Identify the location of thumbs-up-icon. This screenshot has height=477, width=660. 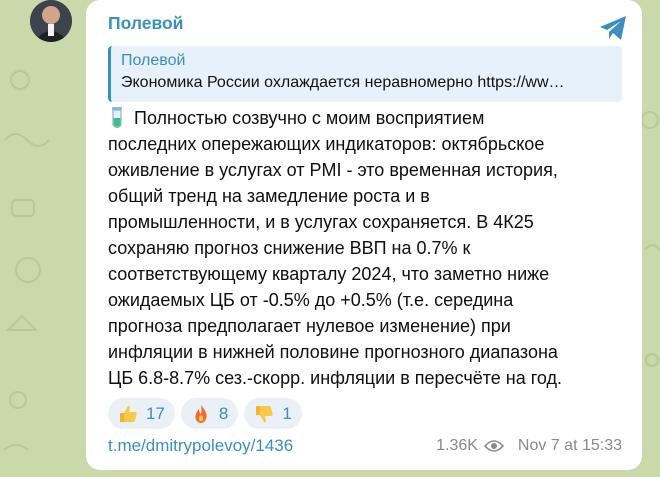
(128, 414).